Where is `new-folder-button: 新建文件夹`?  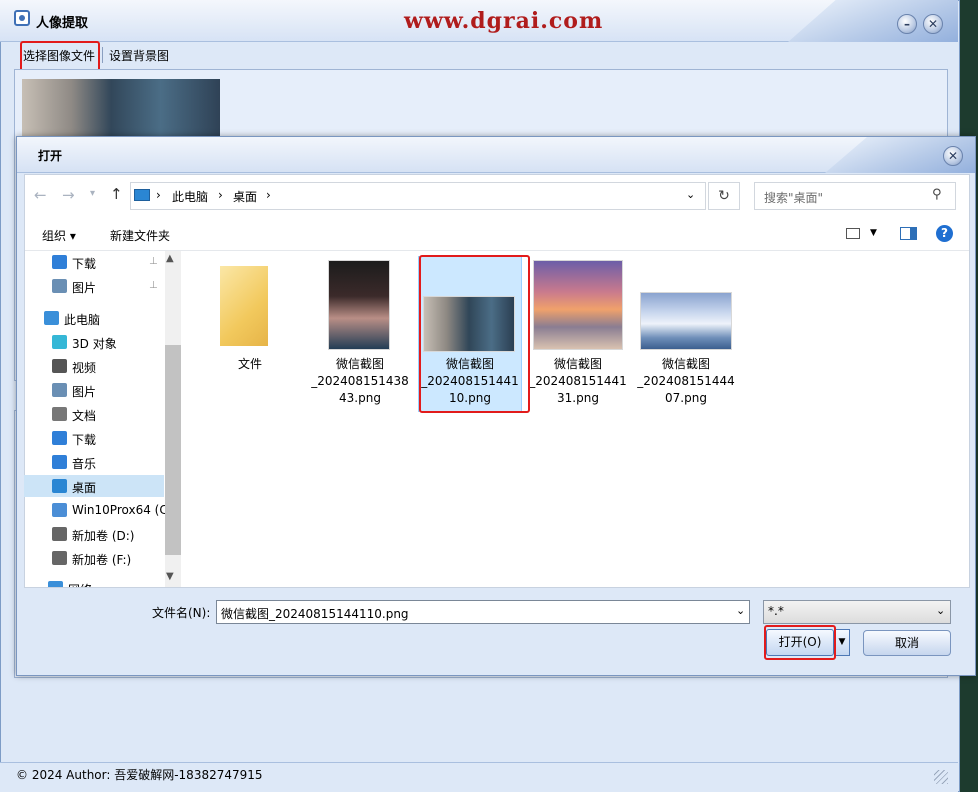 new-folder-button: 新建文件夹 is located at coordinates (140, 235).